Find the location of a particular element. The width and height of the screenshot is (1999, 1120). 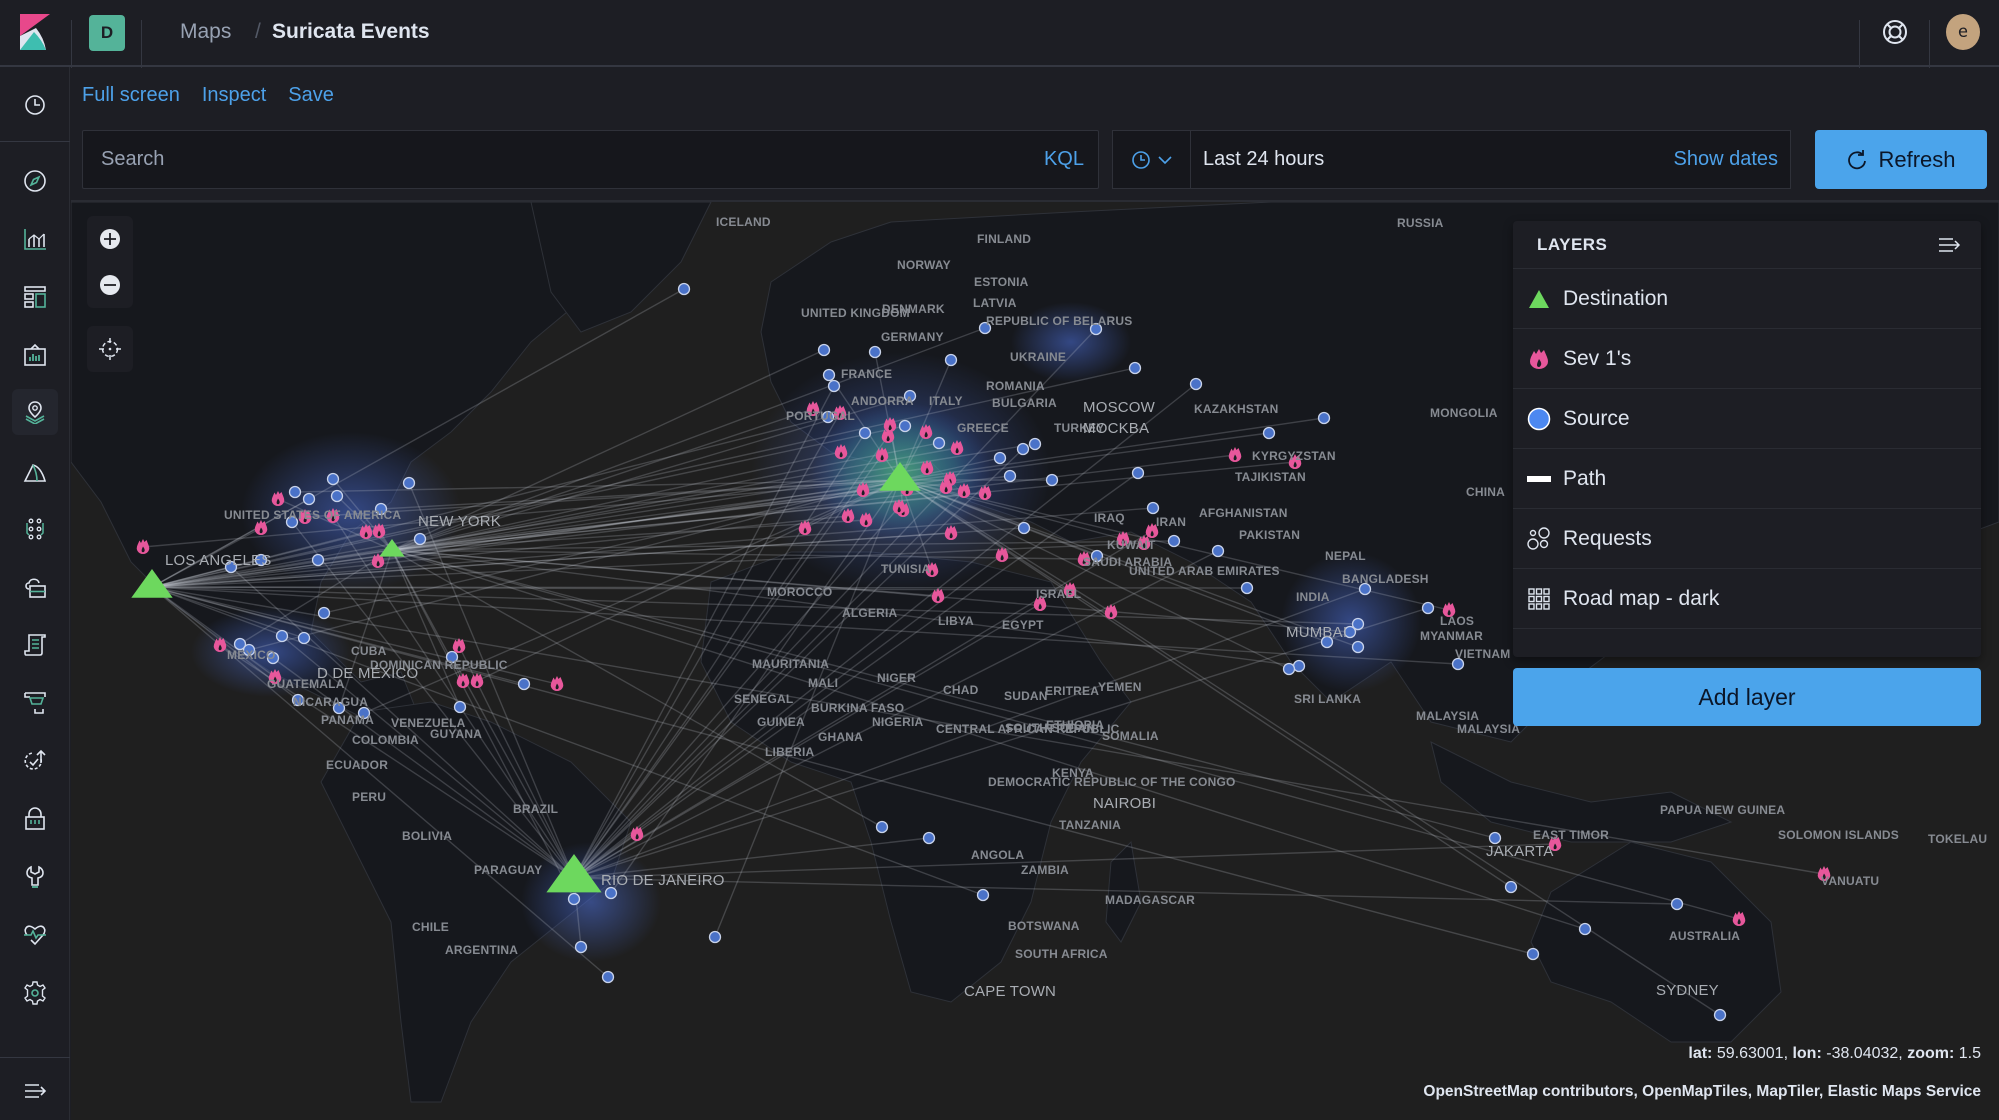

nav-logs is located at coordinates (35, 587).